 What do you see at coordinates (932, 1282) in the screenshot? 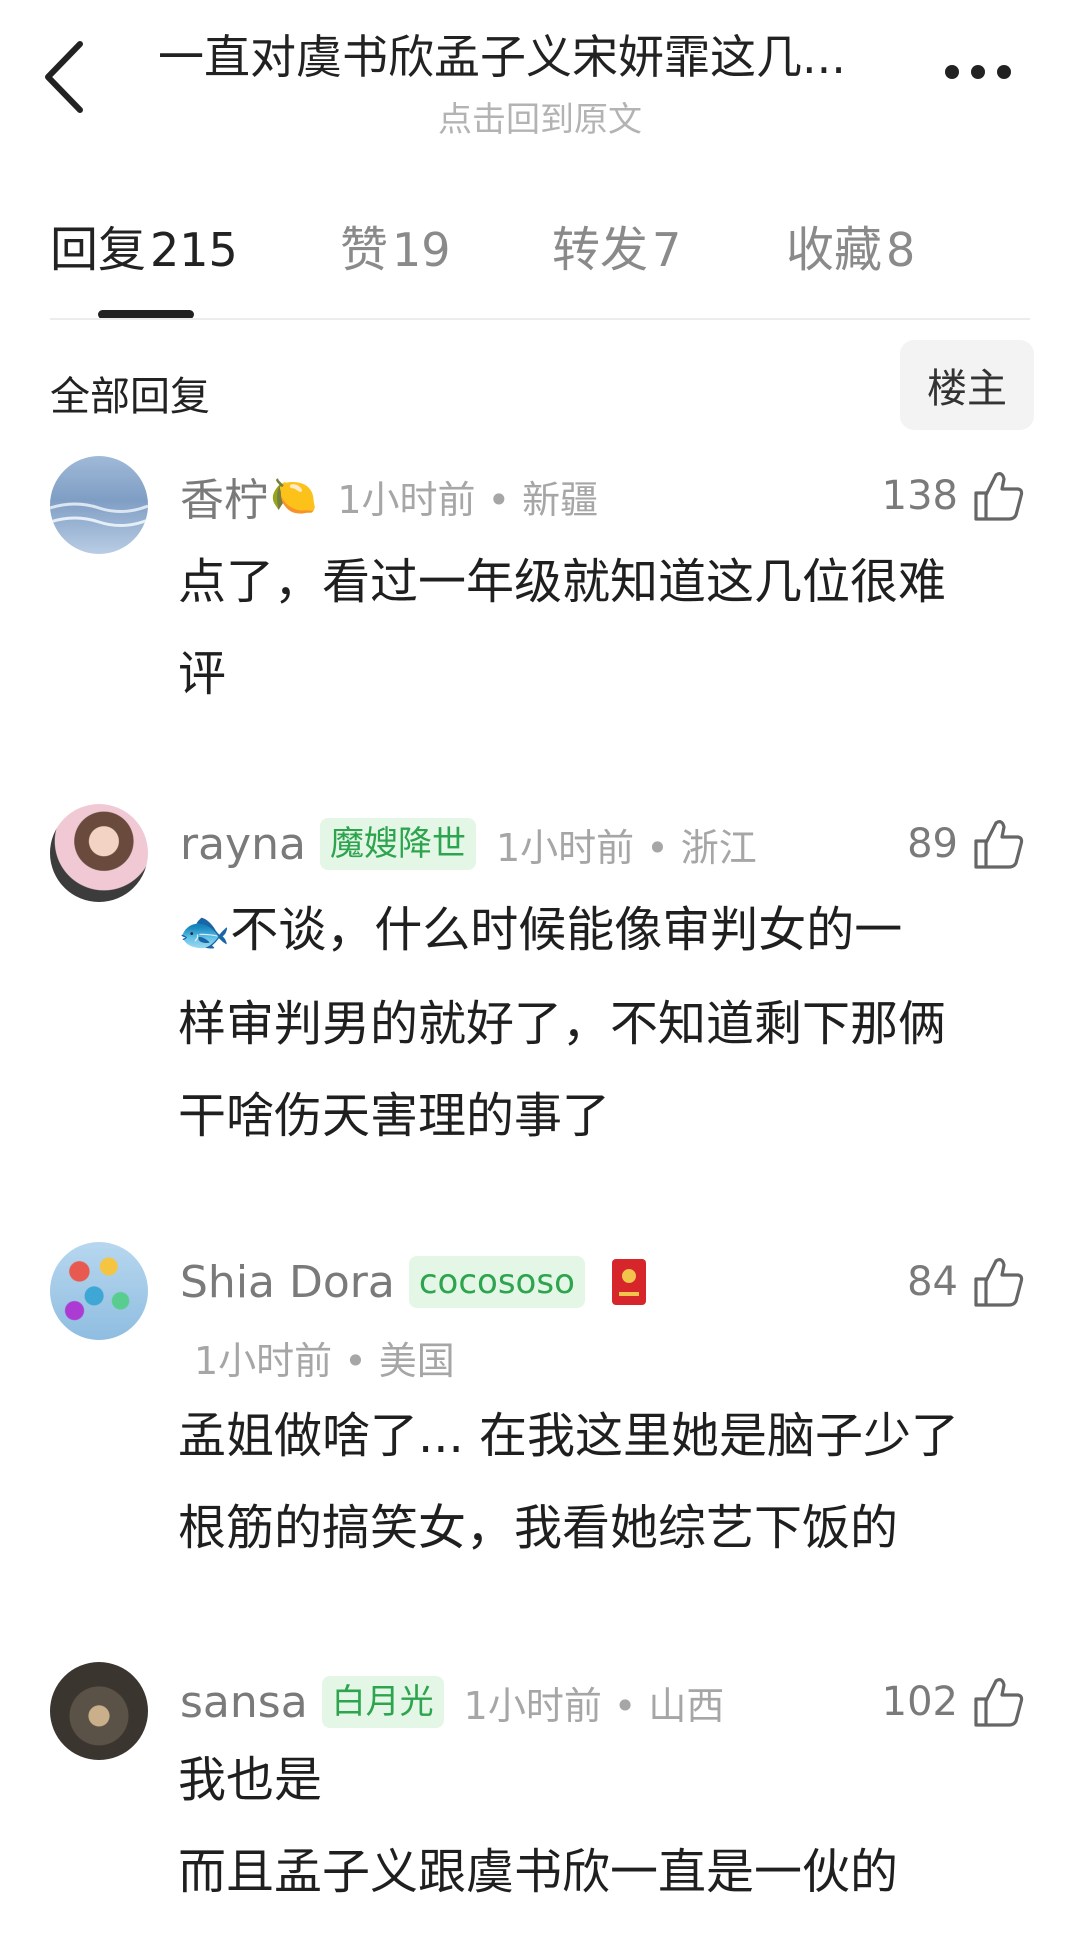
I see `like-count: 84` at bounding box center [932, 1282].